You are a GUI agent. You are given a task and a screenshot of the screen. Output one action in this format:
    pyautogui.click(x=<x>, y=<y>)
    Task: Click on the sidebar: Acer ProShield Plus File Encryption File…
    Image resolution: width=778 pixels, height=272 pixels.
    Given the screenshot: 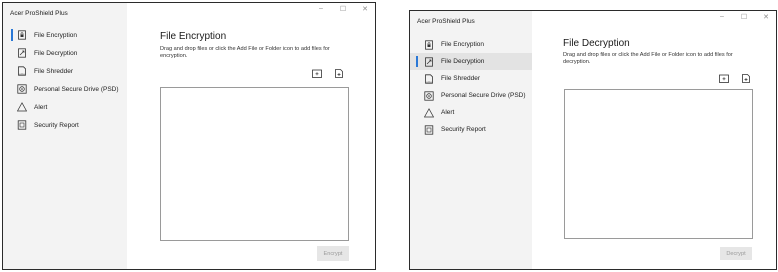 What is the action you would take?
    pyautogui.click(x=471, y=140)
    